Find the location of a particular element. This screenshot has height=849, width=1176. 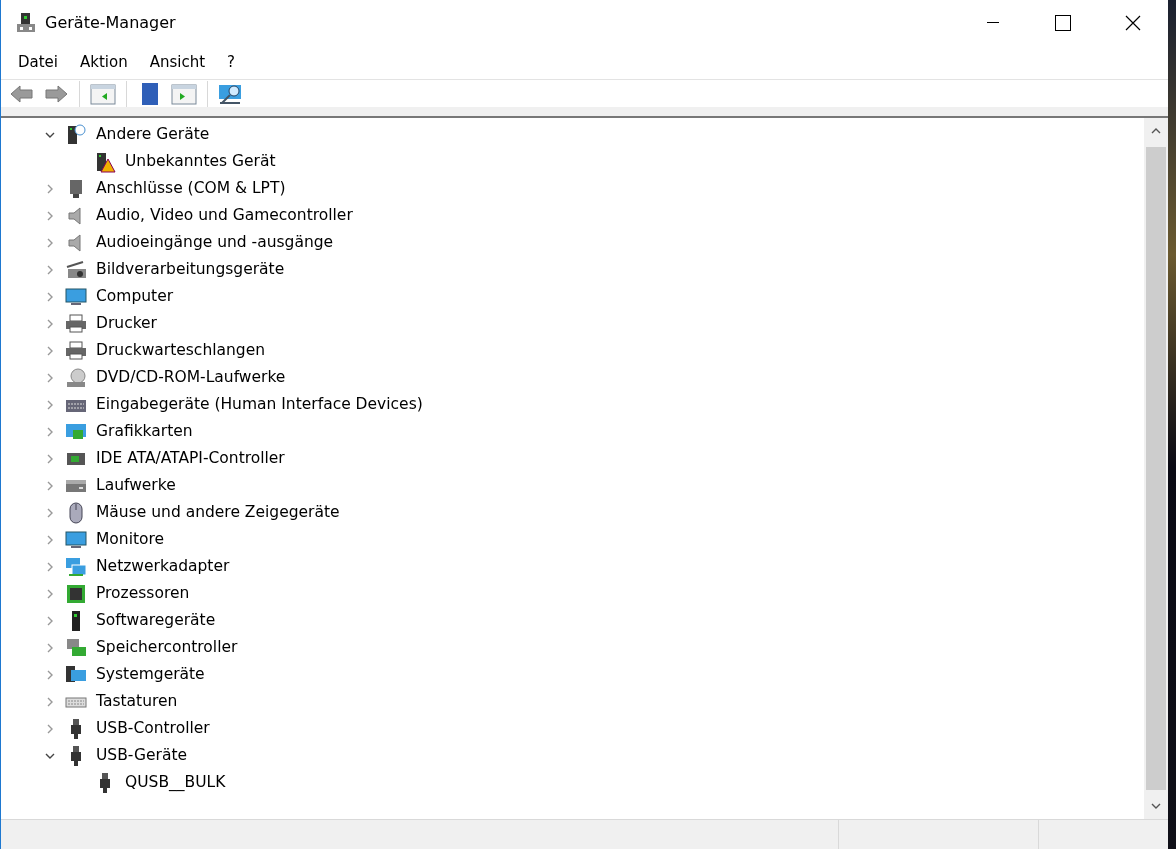

tree-item: Druckwarteschlangen is located at coordinates (181, 350).